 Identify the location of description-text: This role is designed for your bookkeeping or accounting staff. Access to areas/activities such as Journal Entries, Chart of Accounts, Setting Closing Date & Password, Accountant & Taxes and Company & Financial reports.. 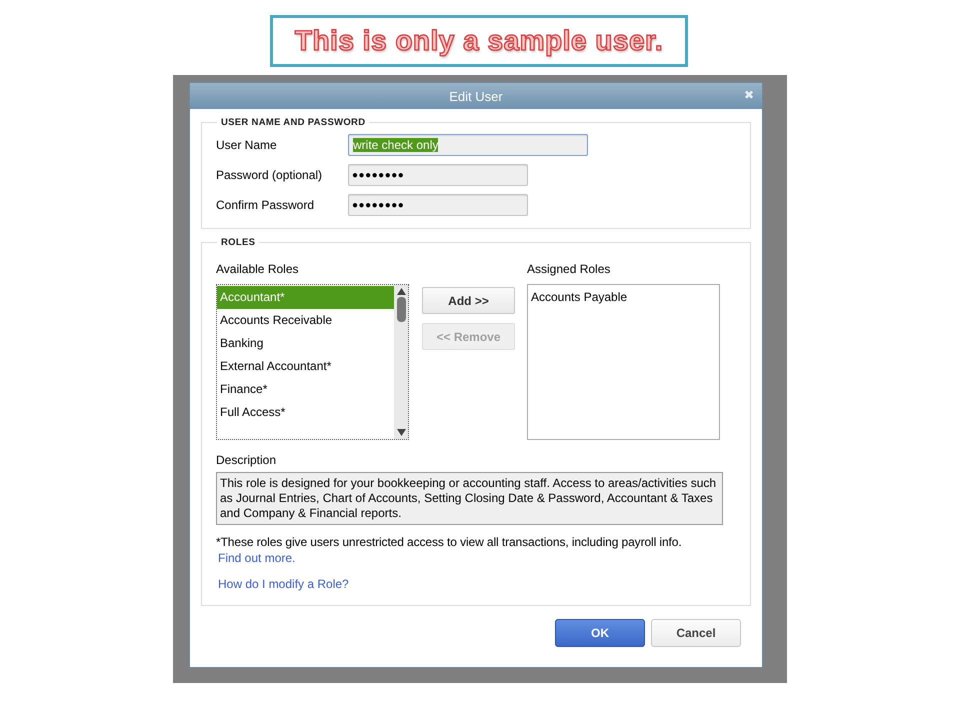
(469, 498).